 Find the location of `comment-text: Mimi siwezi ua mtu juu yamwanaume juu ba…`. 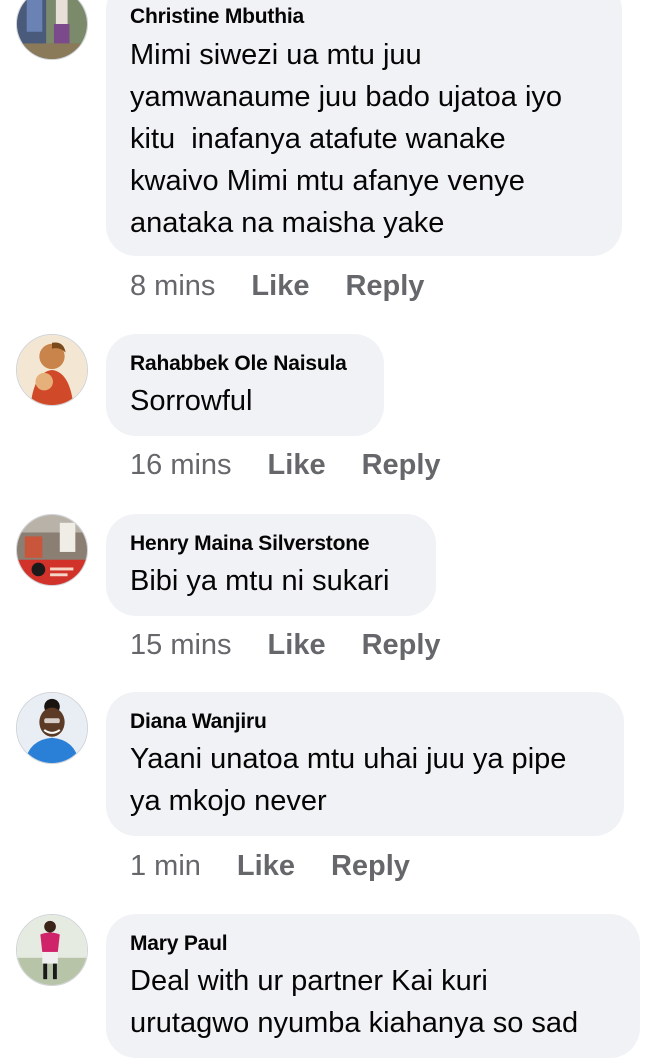

comment-text: Mimi siwezi ua mtu juu yamwanaume juu ba… is located at coordinates (346, 139).